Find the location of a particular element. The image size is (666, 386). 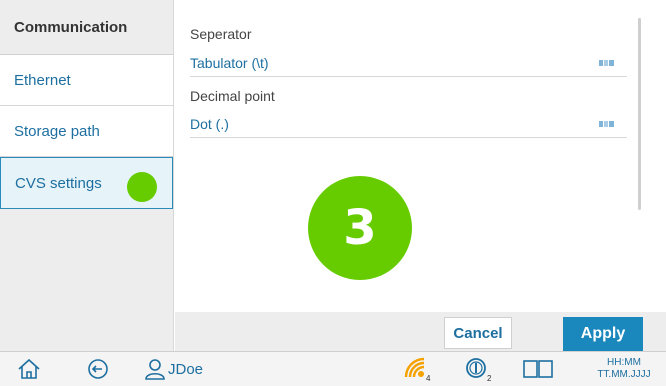

scrollbar is located at coordinates (639, 114).